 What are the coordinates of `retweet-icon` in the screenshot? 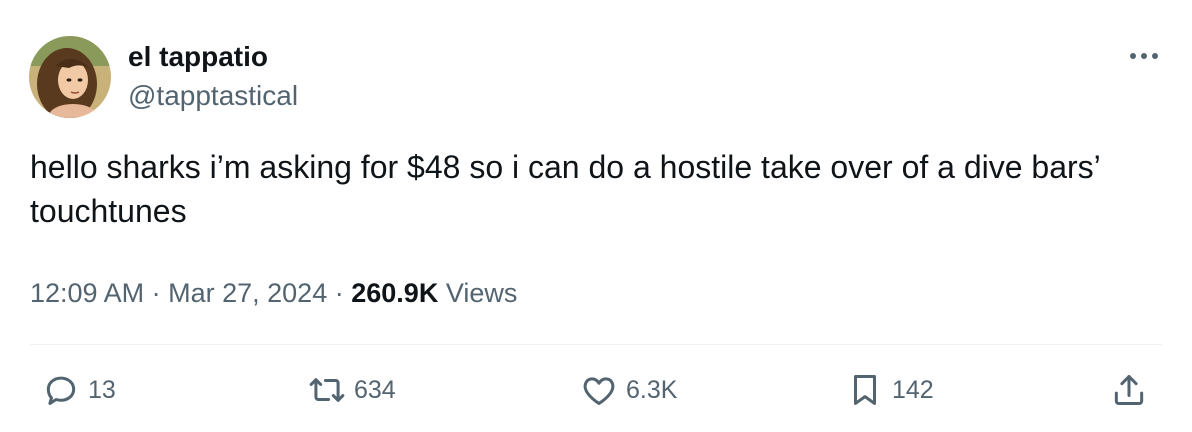 It's located at (327, 390).